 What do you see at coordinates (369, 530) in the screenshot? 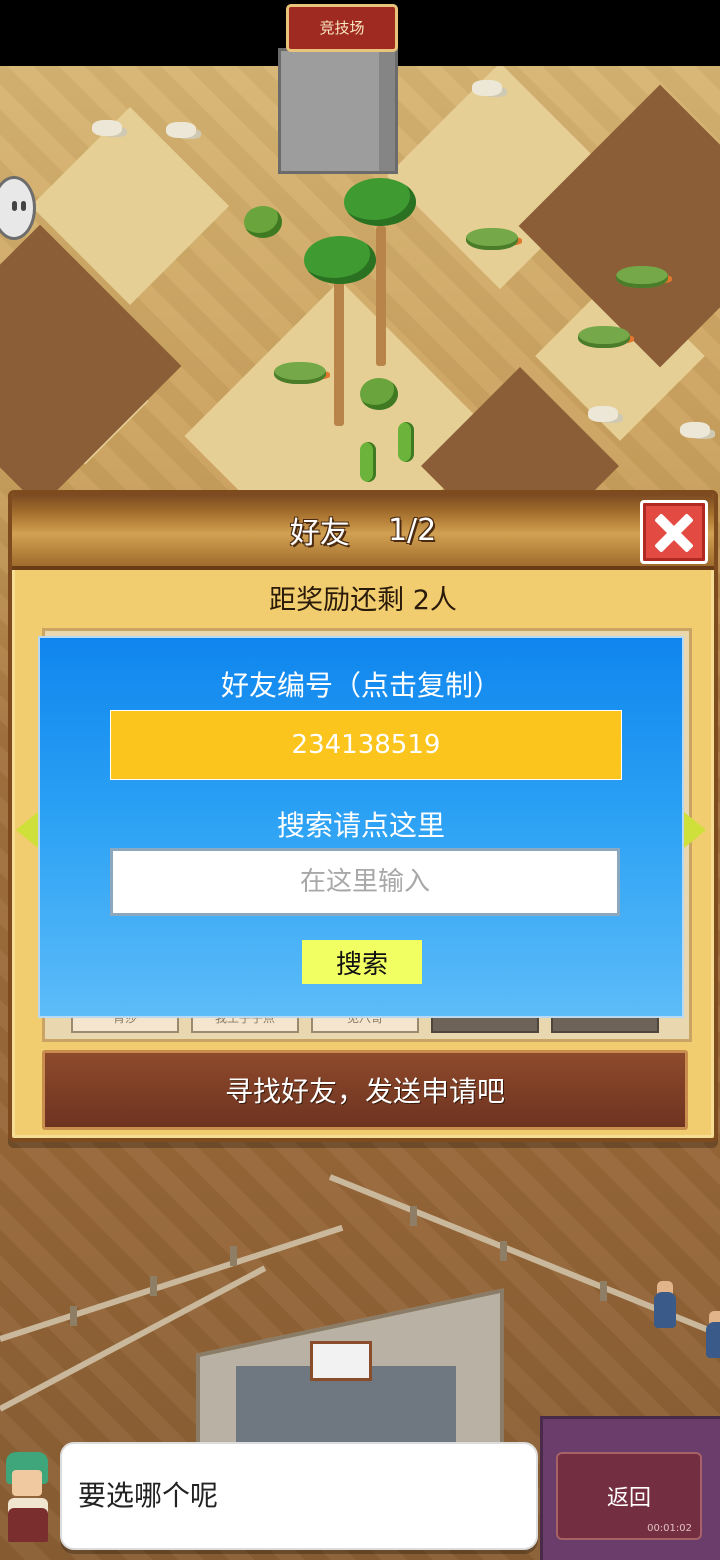
I see `title-gap` at bounding box center [369, 530].